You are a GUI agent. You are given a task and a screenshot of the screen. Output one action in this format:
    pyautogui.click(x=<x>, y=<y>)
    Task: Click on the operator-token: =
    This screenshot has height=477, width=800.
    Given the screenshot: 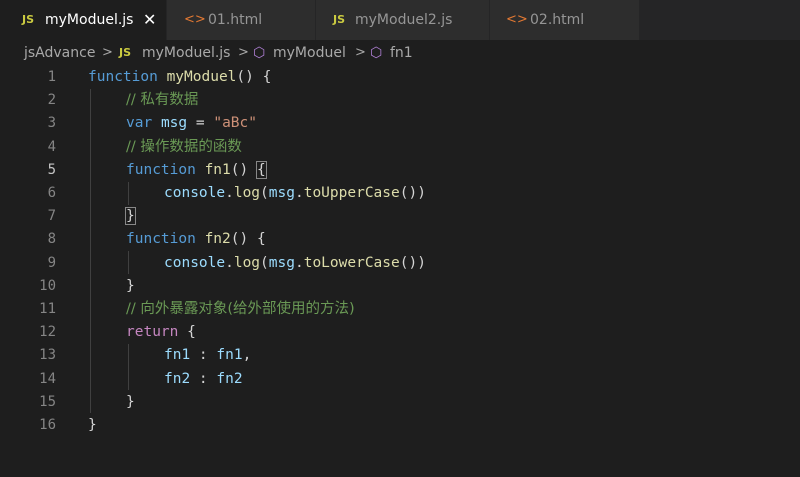 What is the action you would take?
    pyautogui.click(x=200, y=123)
    